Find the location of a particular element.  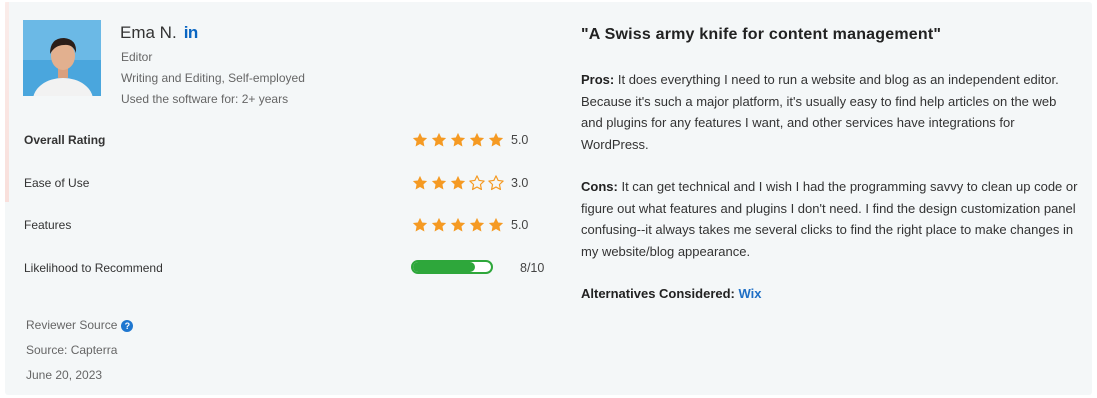

source-text: Source: Capterra is located at coordinates (72, 350).